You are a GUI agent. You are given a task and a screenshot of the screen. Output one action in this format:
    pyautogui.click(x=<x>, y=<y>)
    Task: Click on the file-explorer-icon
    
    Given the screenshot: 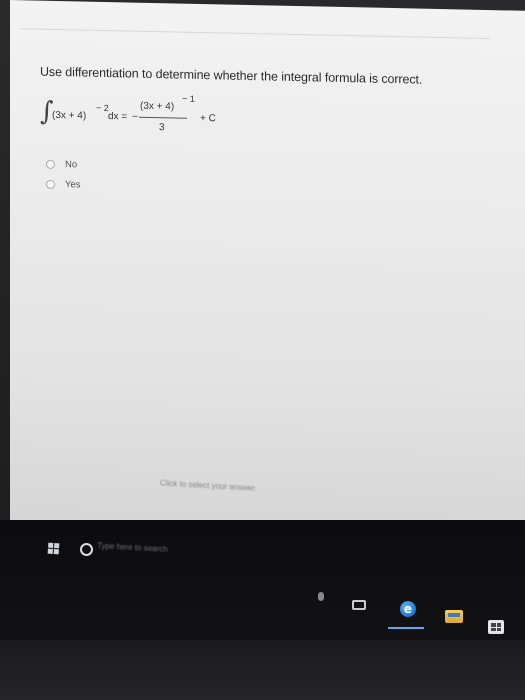 What is the action you would take?
    pyautogui.click(x=454, y=616)
    